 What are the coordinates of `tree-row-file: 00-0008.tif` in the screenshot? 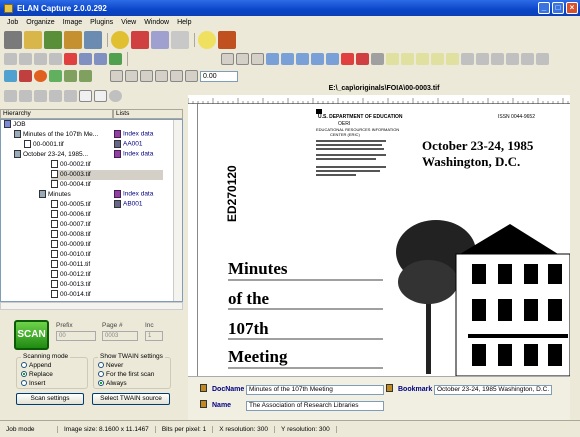 It's located at (116, 235).